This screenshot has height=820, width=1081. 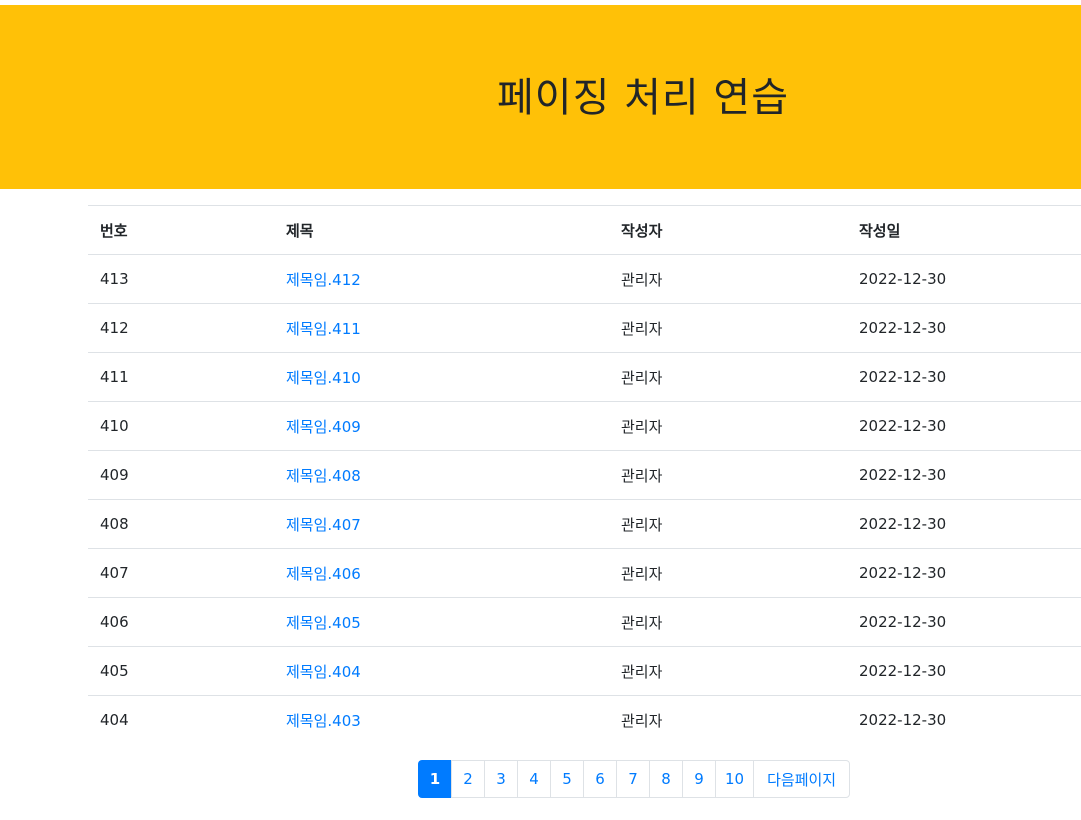 What do you see at coordinates (441, 328) in the screenshot?
I see `row-title-cell: 제목임.411` at bounding box center [441, 328].